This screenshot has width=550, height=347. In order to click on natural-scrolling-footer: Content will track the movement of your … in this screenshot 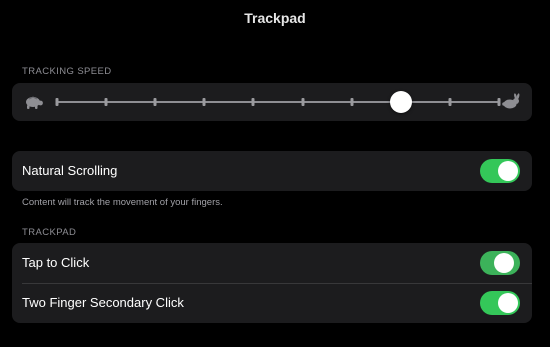, I will do `click(122, 202)`.